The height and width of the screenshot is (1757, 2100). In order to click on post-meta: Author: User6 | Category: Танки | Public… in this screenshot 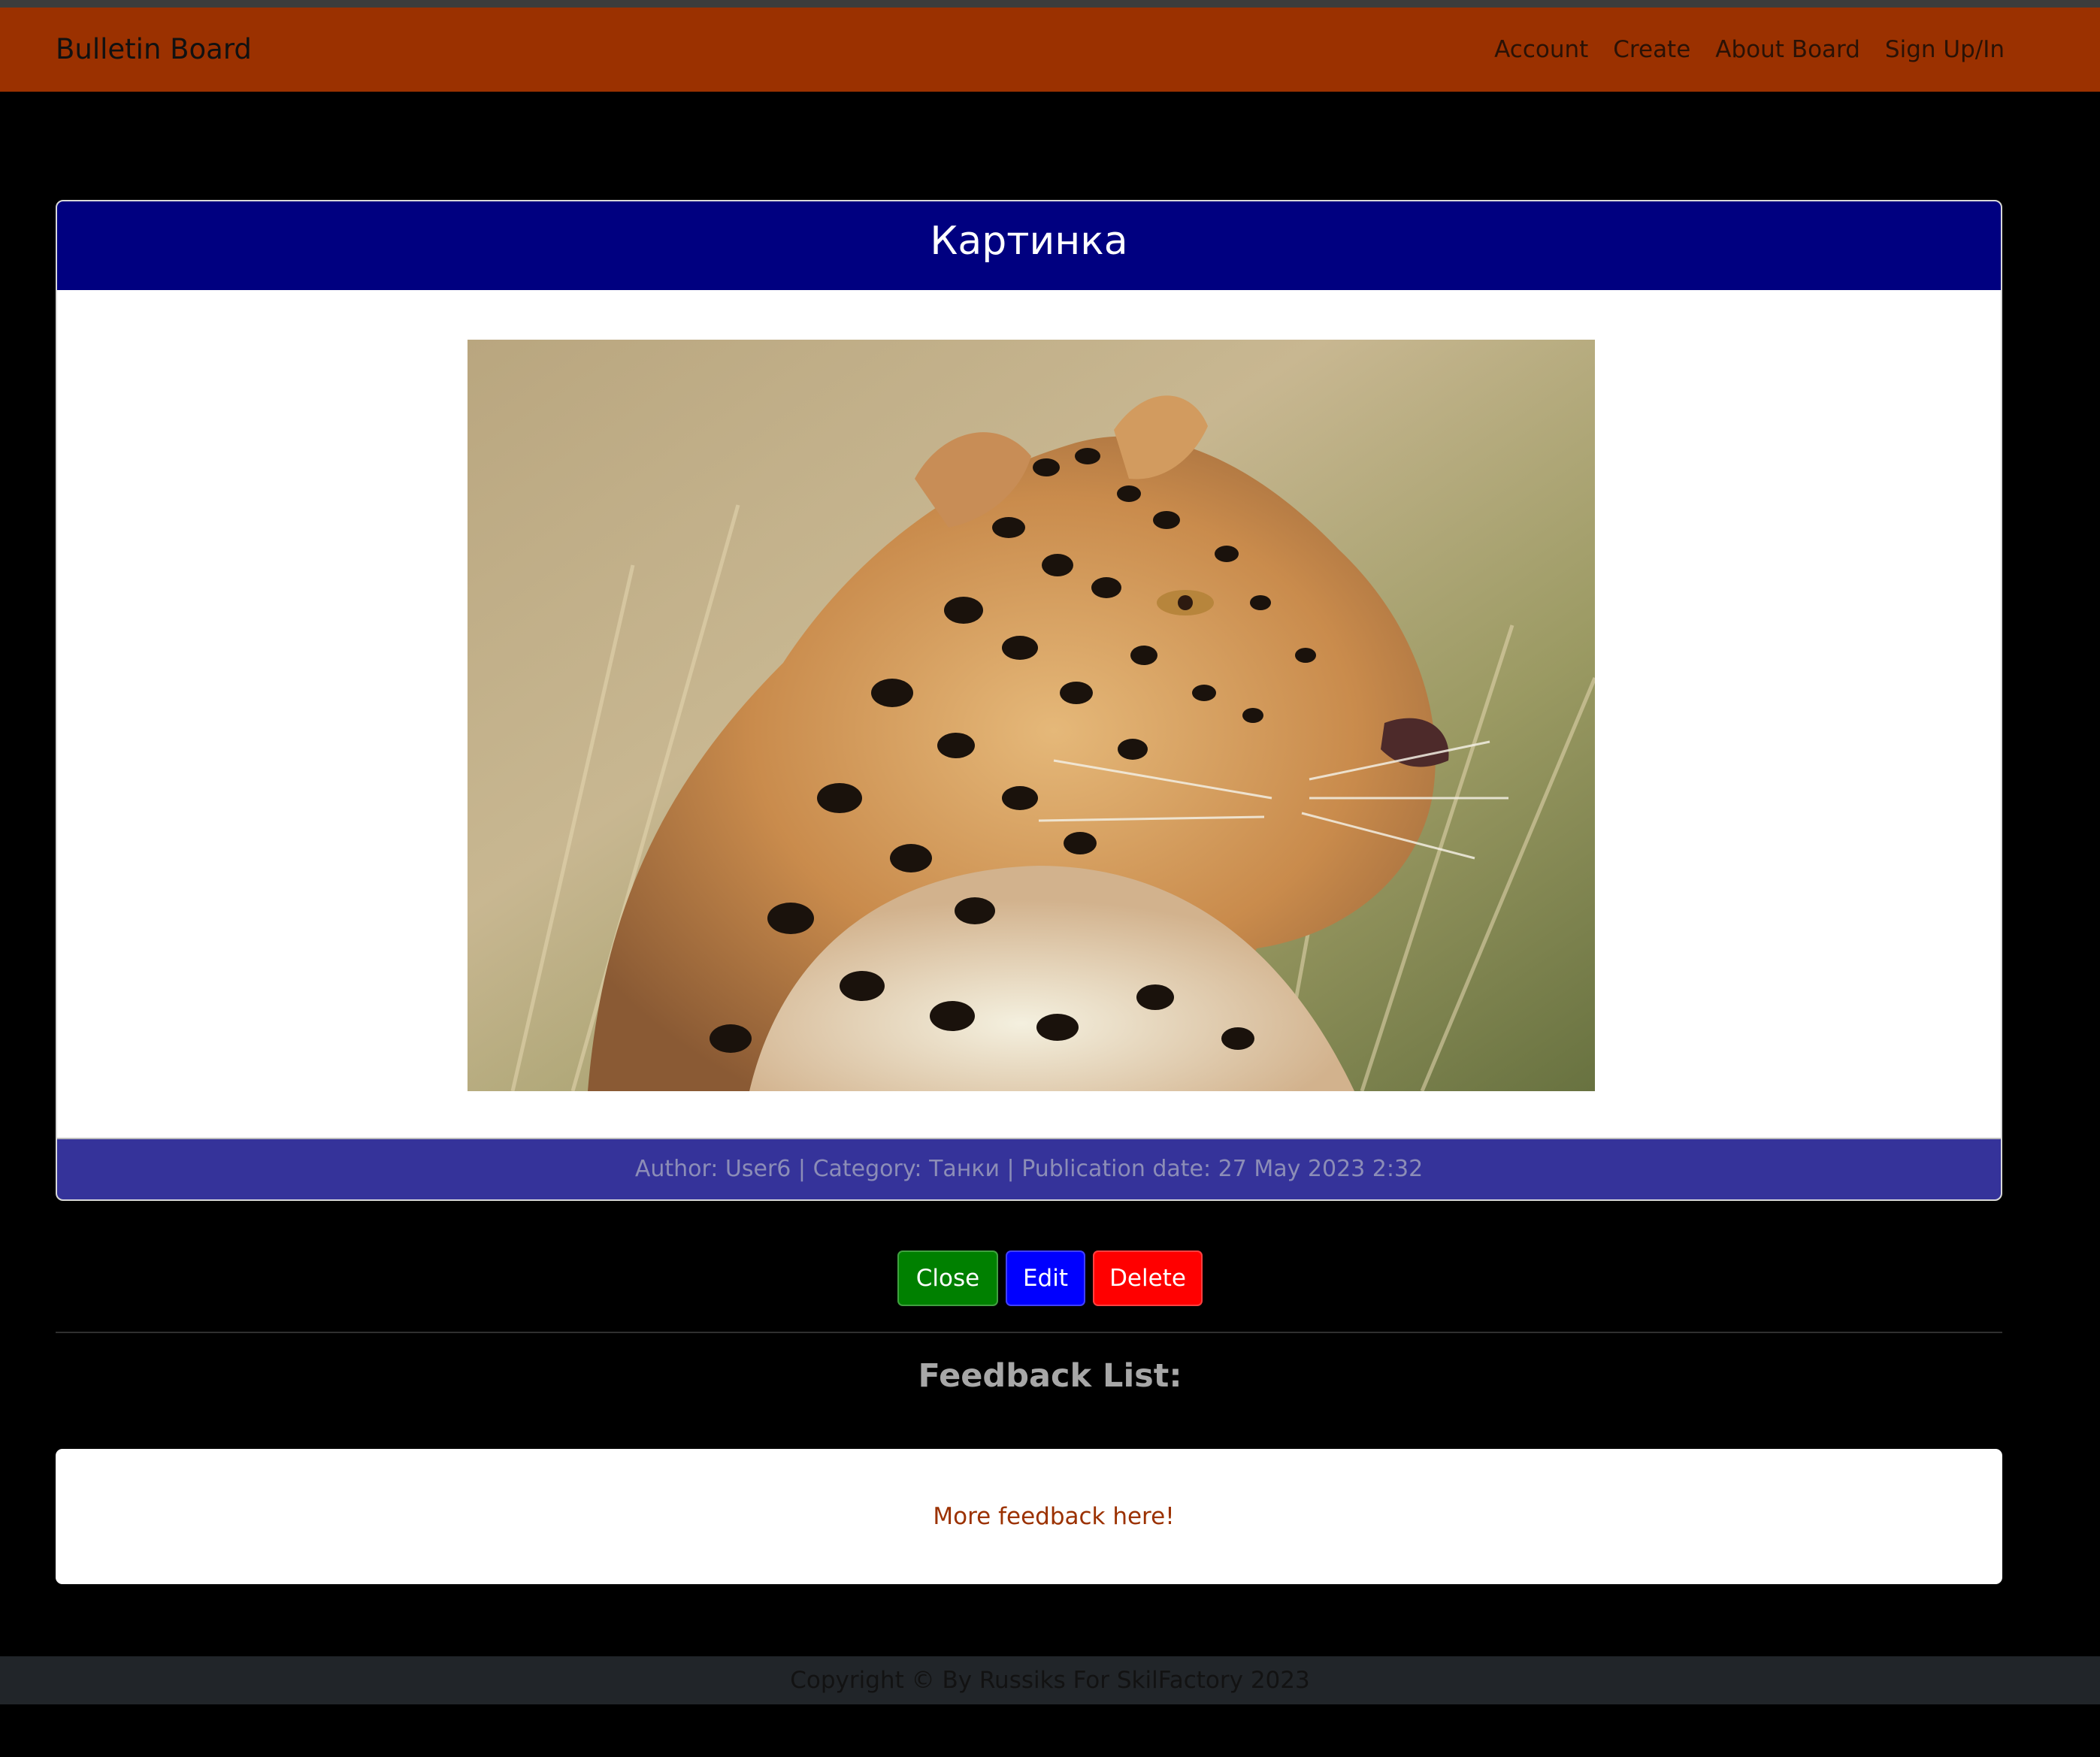, I will do `click(1029, 1168)`.